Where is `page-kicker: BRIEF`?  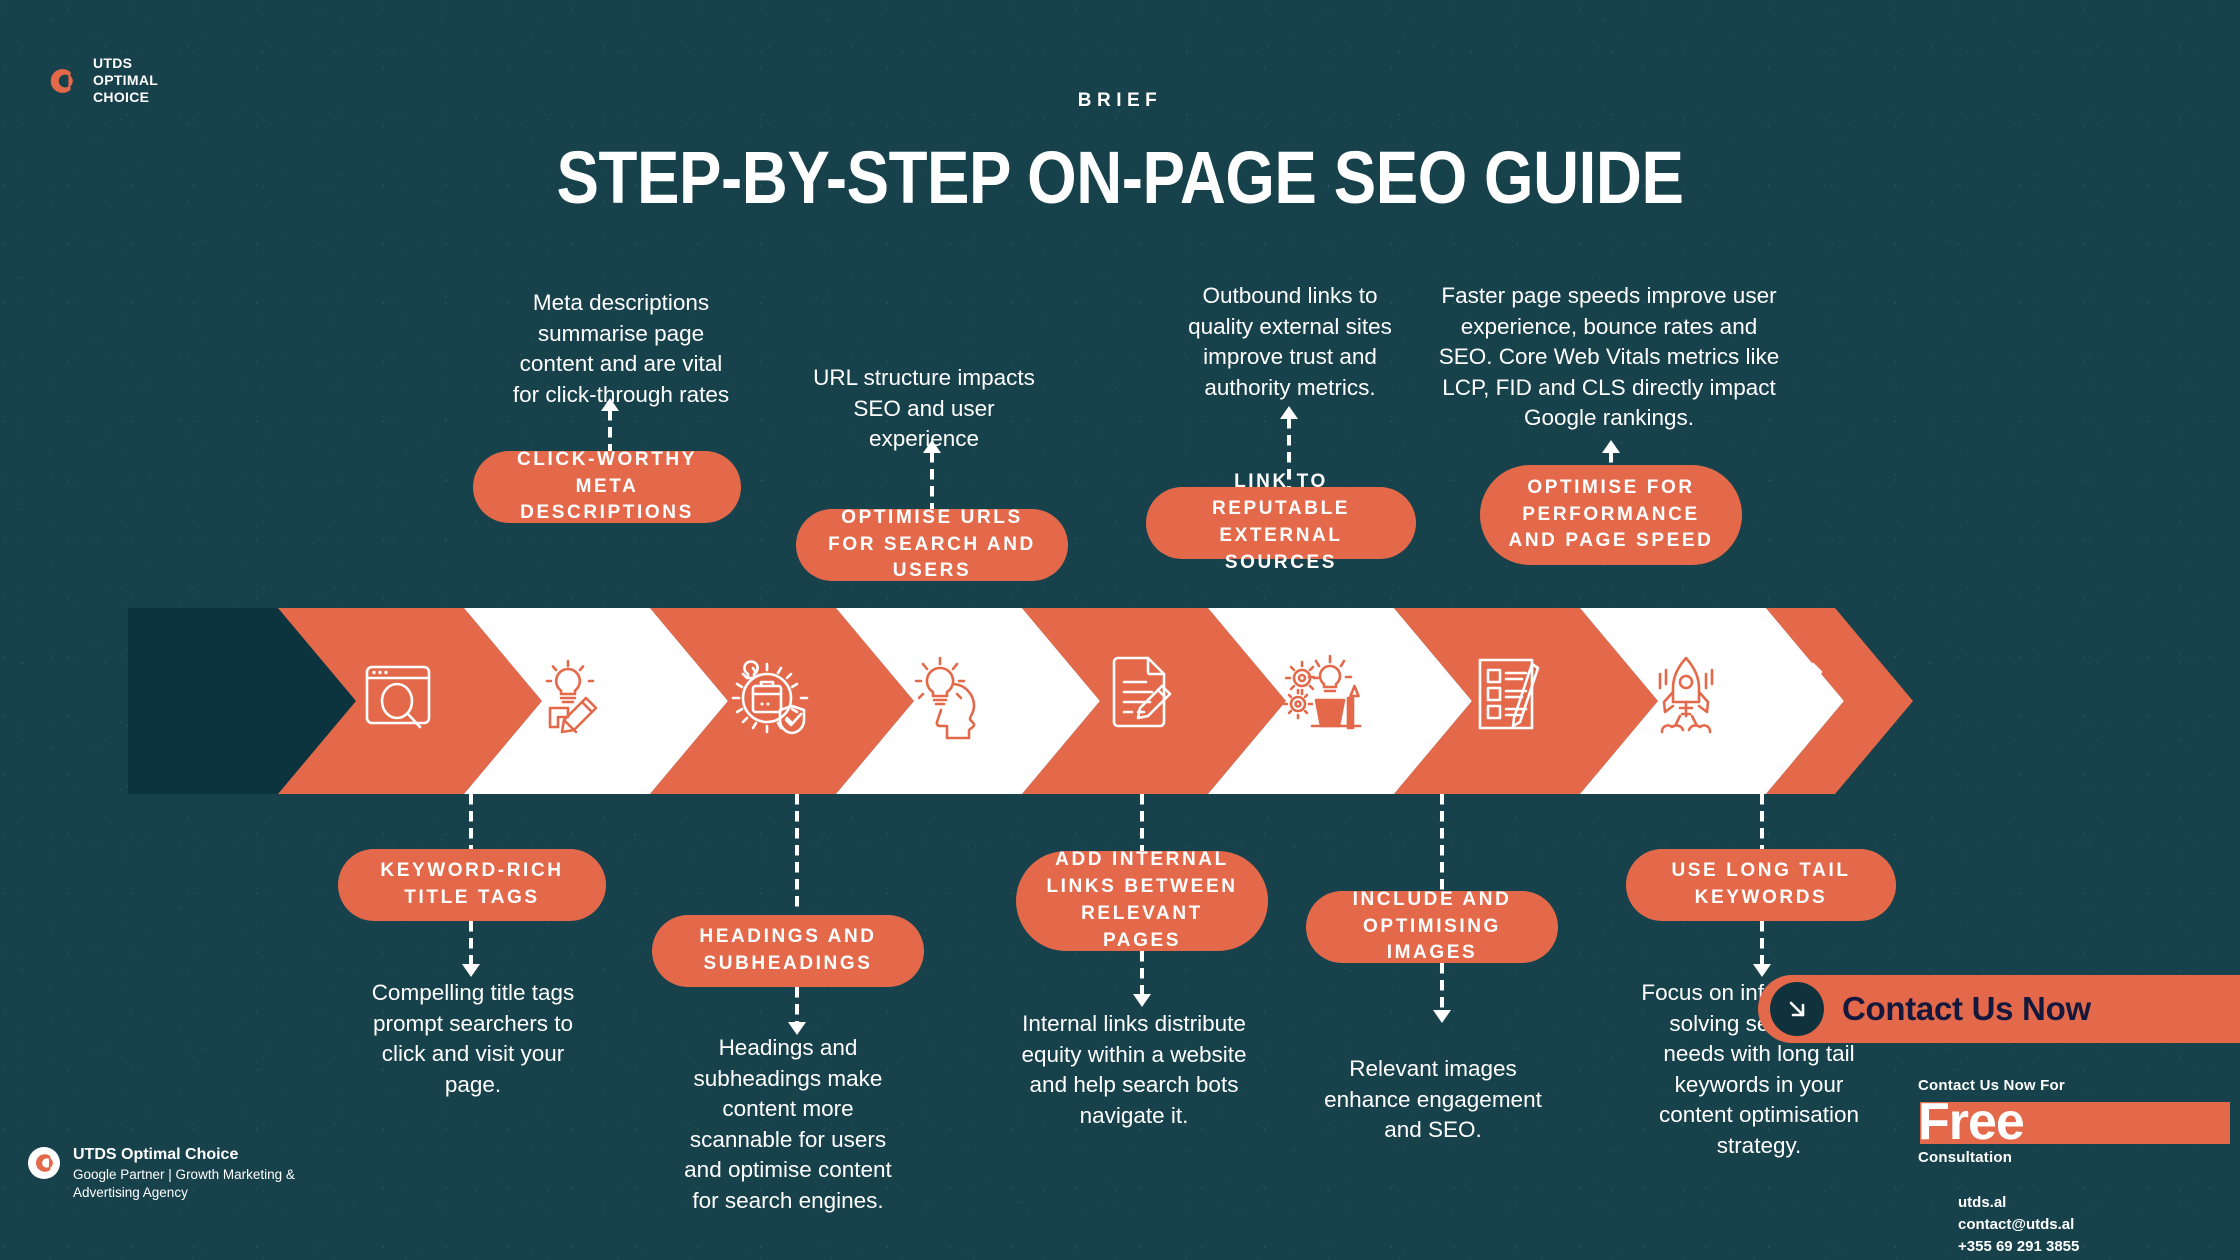
page-kicker: BRIEF is located at coordinates (1120, 100).